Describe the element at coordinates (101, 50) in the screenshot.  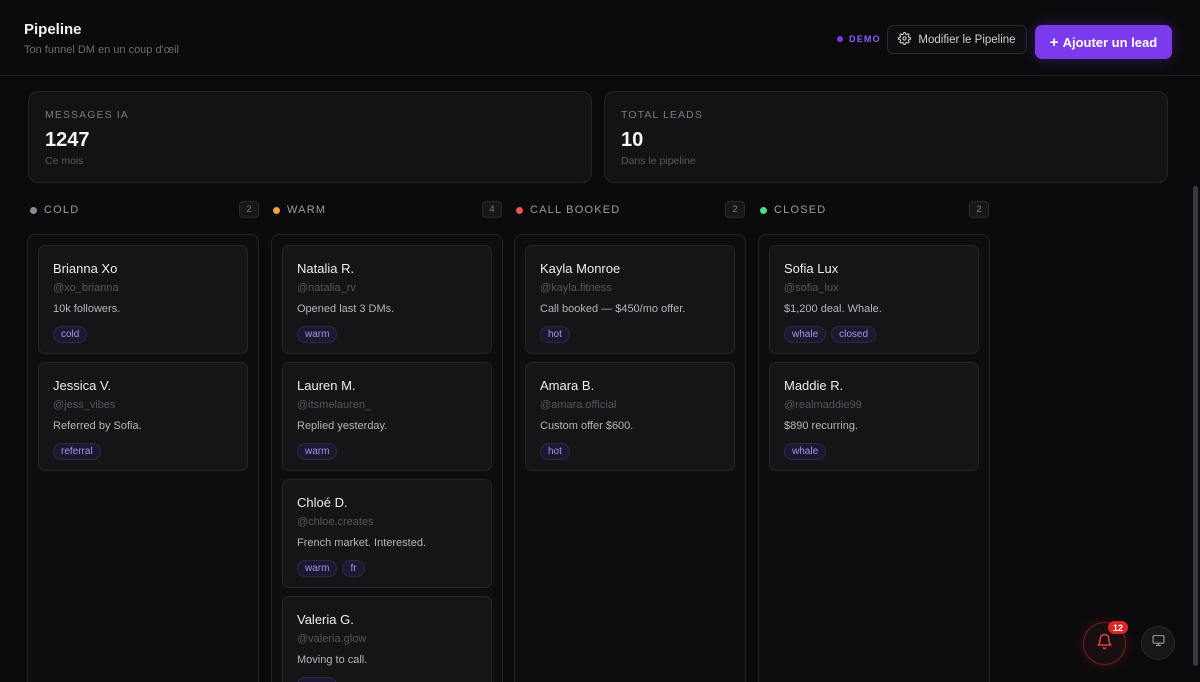
I see `page-subtitle: Ton funnel DM en un coup d'œil` at that location.